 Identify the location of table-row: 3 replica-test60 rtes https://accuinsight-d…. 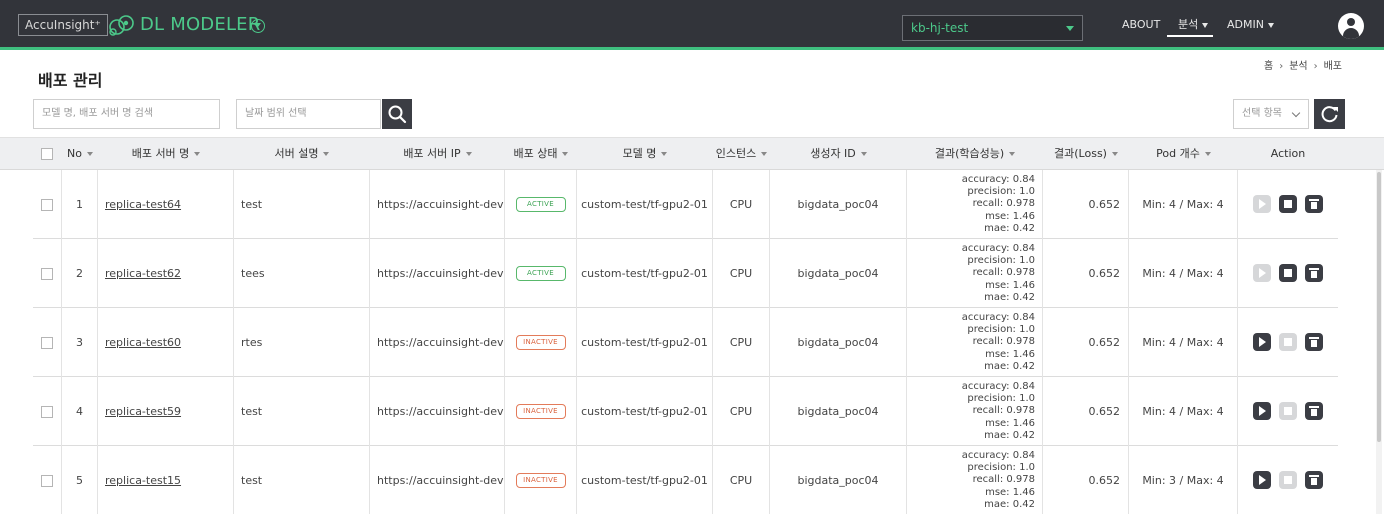
(685, 342).